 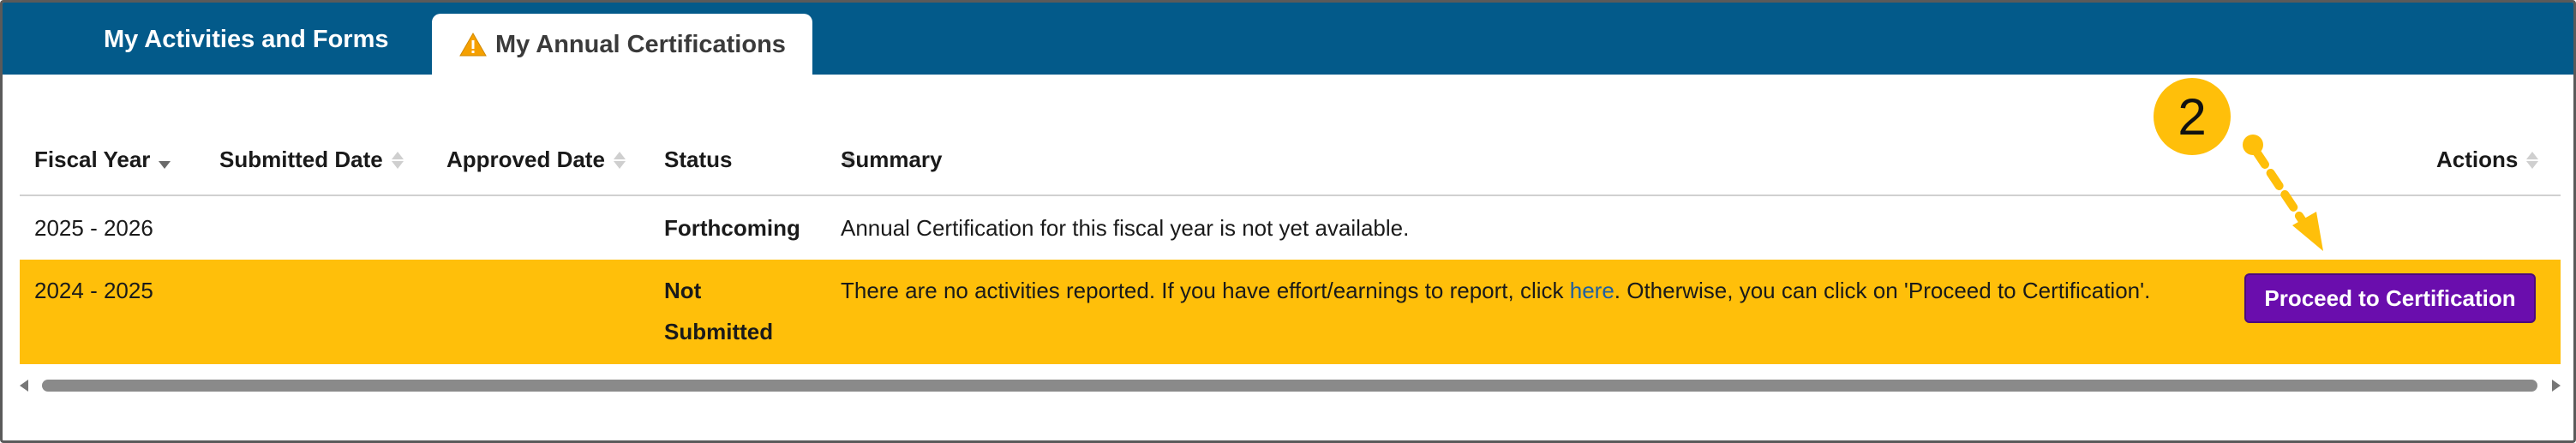 I want to click on scroll-thumb, so click(x=1289, y=386).